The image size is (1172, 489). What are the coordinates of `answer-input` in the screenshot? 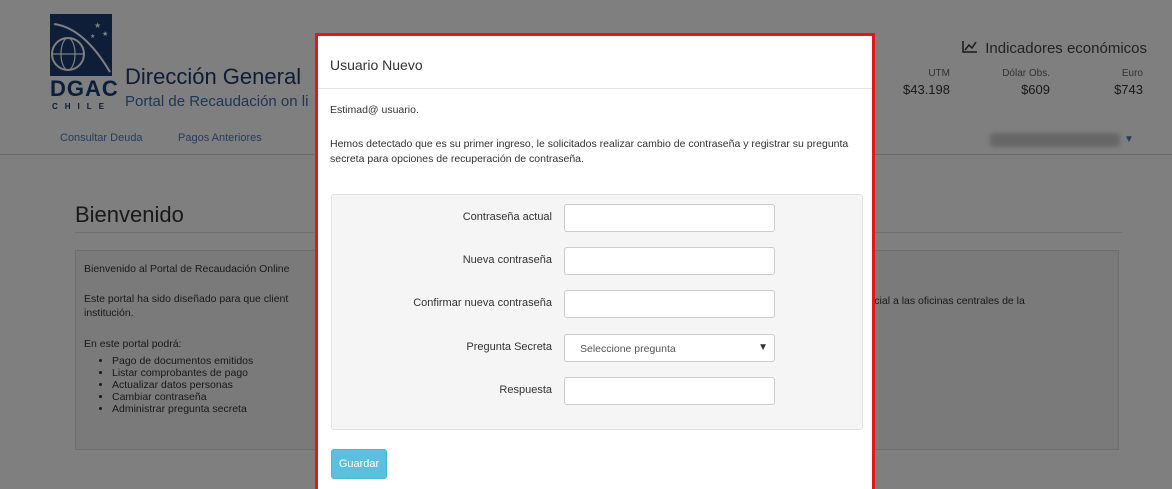 It's located at (669, 391).